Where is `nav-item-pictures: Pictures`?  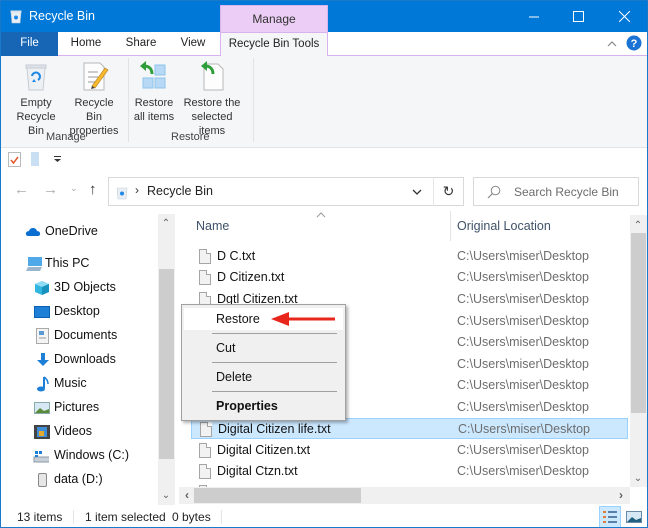 nav-item-pictures: Pictures is located at coordinates (78, 408).